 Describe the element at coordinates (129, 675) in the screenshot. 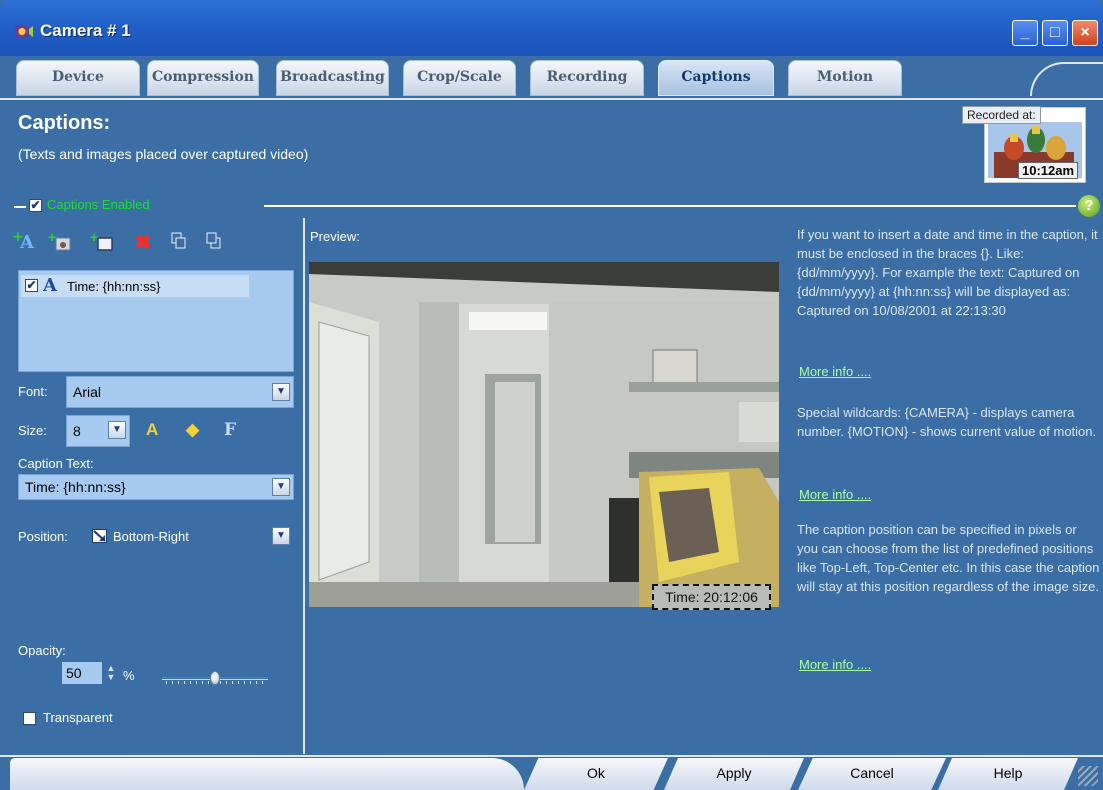

I see `opacity-unit: %` at that location.